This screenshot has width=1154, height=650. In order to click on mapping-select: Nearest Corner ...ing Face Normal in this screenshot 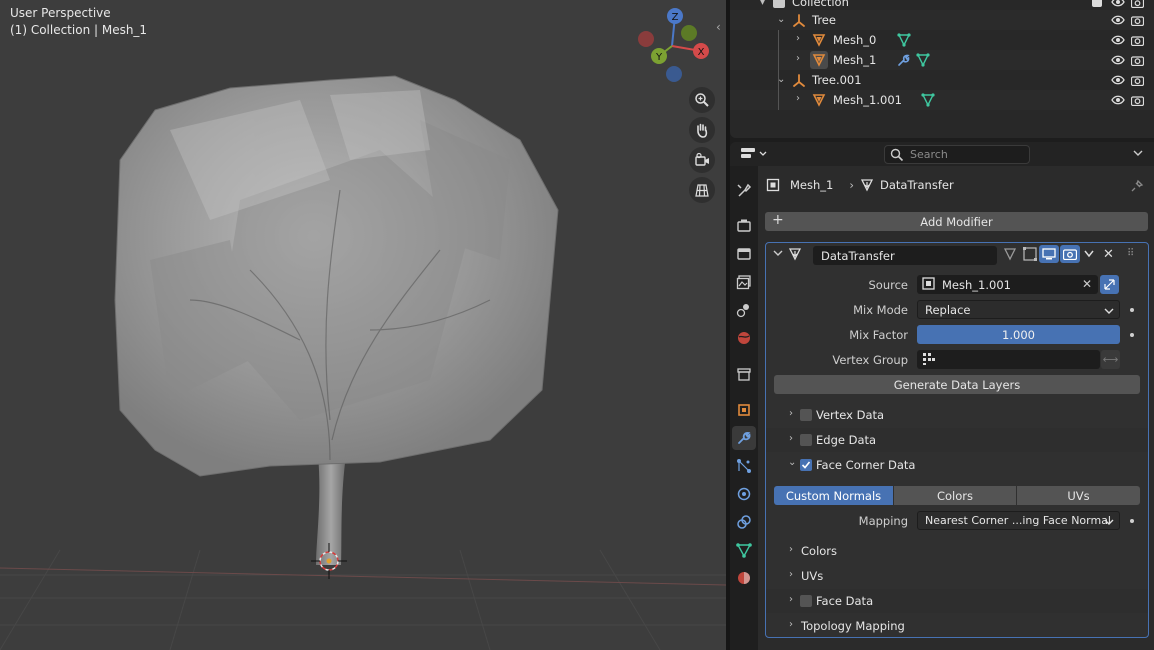, I will do `click(1018, 520)`.